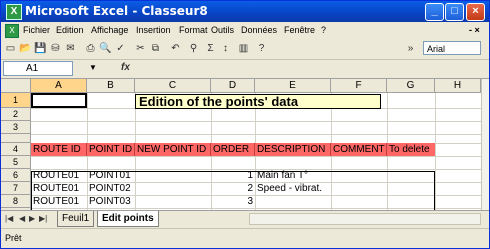 The image size is (490, 249). What do you see at coordinates (10, 48) in the screenshot?
I see `new-icon: ▭` at bounding box center [10, 48].